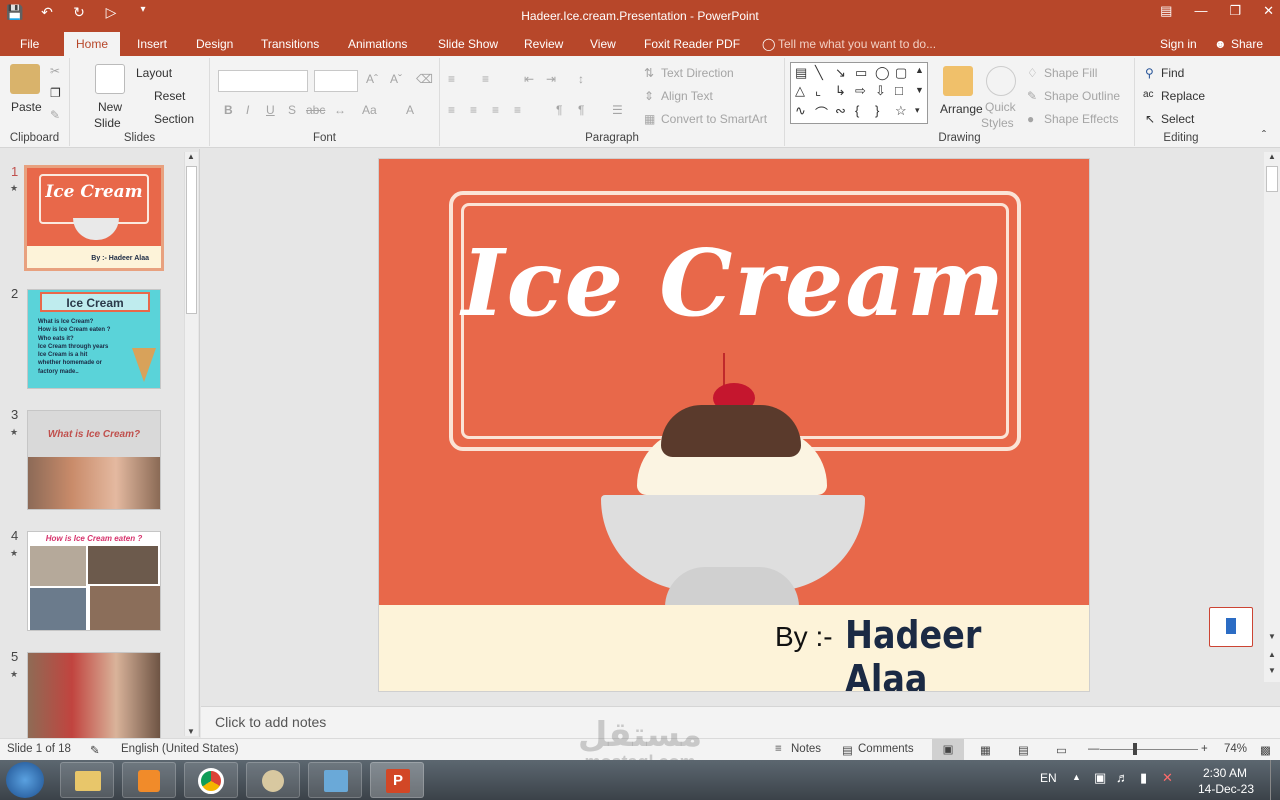 This screenshot has height=800, width=1280. Describe the element at coordinates (247, 110) in the screenshot. I see `italic-icon: I` at that location.